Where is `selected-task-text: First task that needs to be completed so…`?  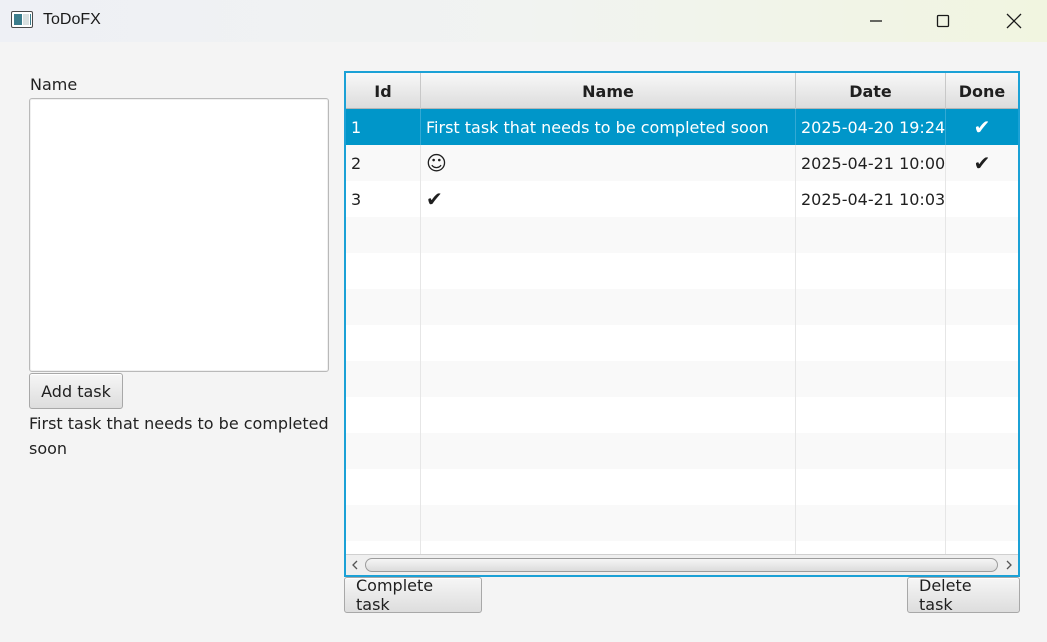 selected-task-text: First task that needs to be completed so… is located at coordinates (179, 436).